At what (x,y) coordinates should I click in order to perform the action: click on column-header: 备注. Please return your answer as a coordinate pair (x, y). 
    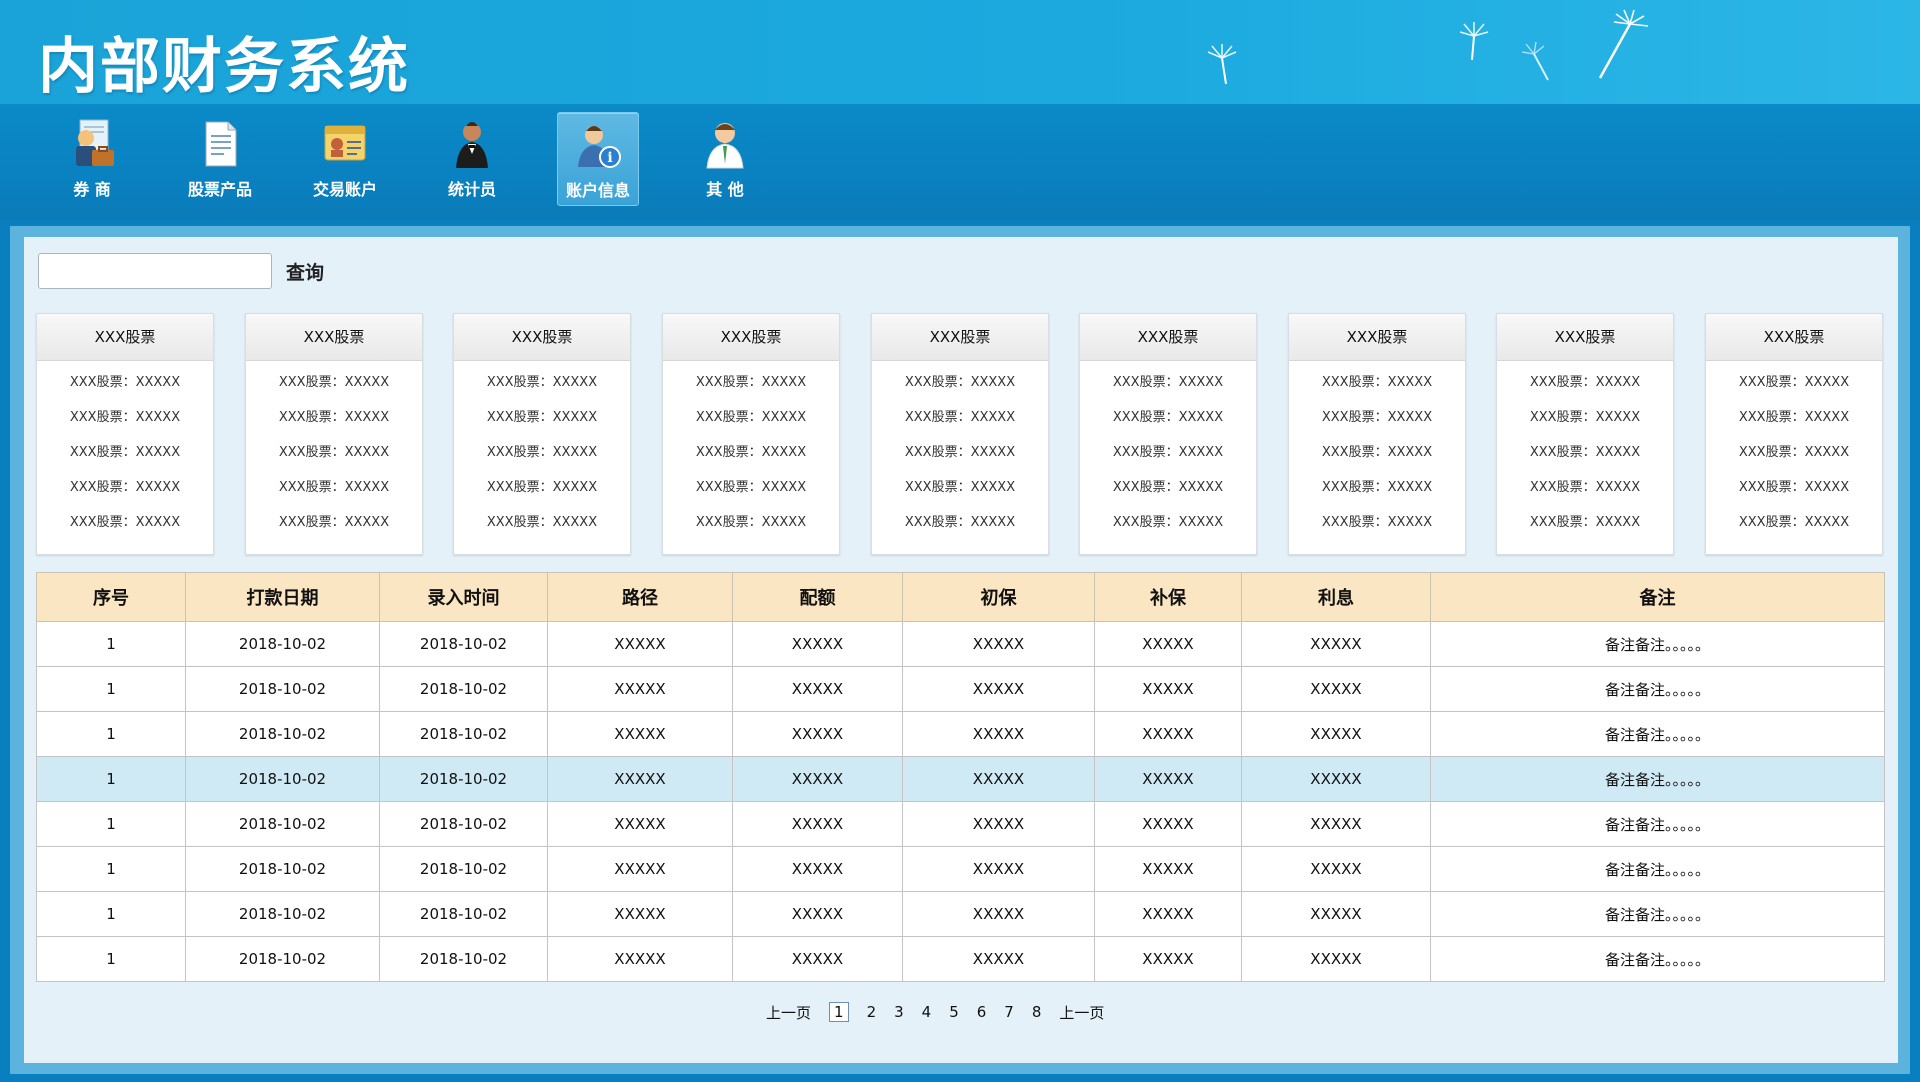
    Looking at the image, I should click on (1657, 597).